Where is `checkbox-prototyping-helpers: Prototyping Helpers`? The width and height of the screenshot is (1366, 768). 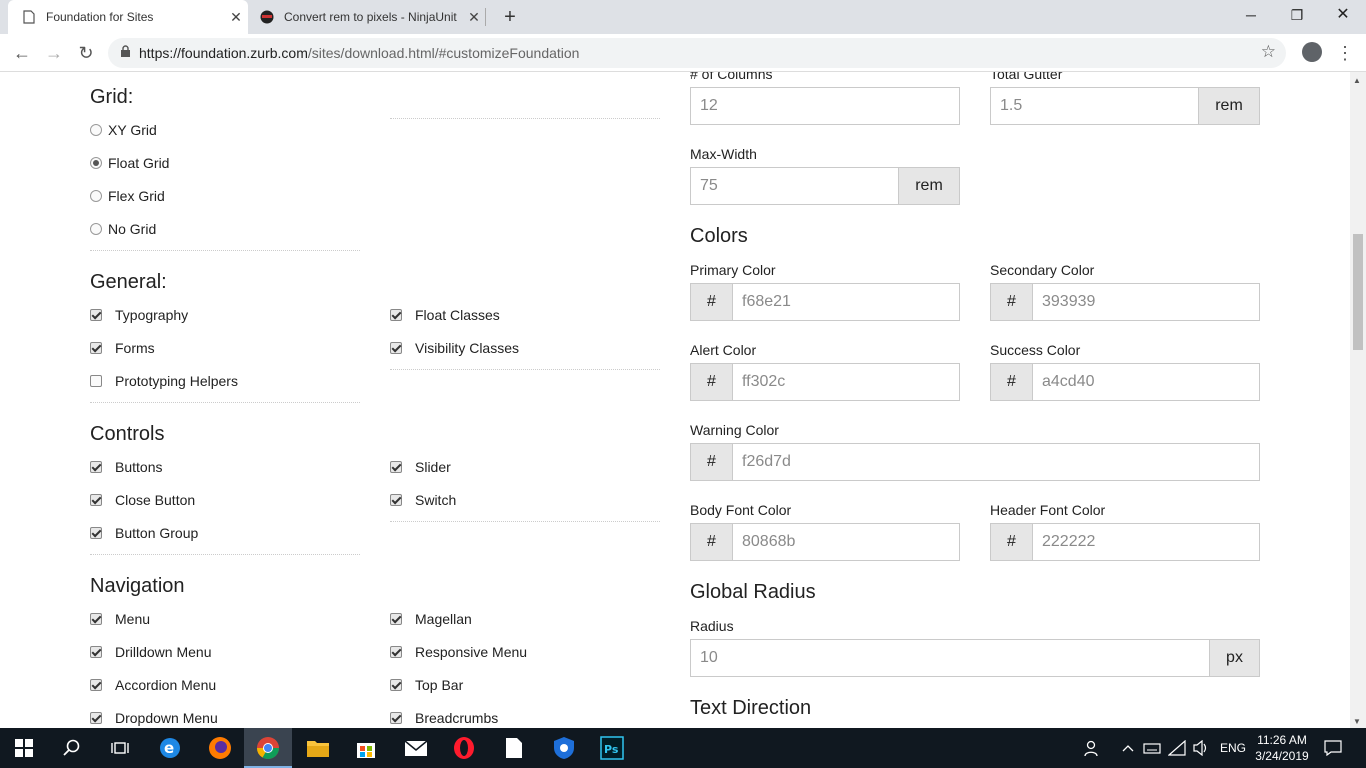
checkbox-prototyping-helpers: Prototyping Helpers is located at coordinates (164, 381).